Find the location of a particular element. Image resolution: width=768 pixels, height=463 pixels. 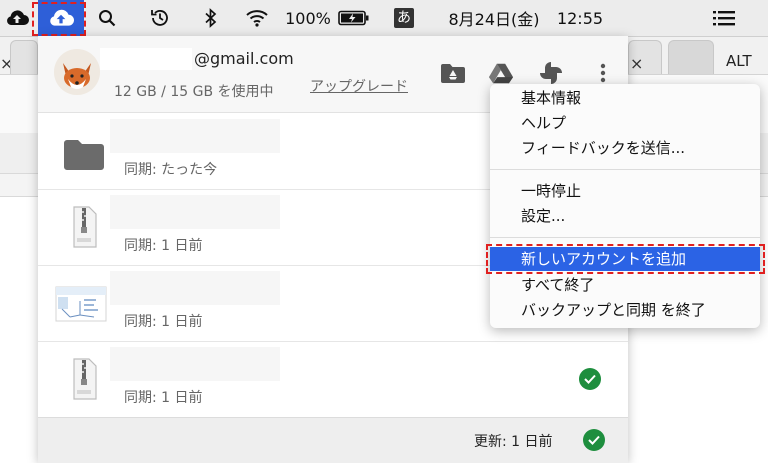

bluetooth-icon is located at coordinates (211, 18).